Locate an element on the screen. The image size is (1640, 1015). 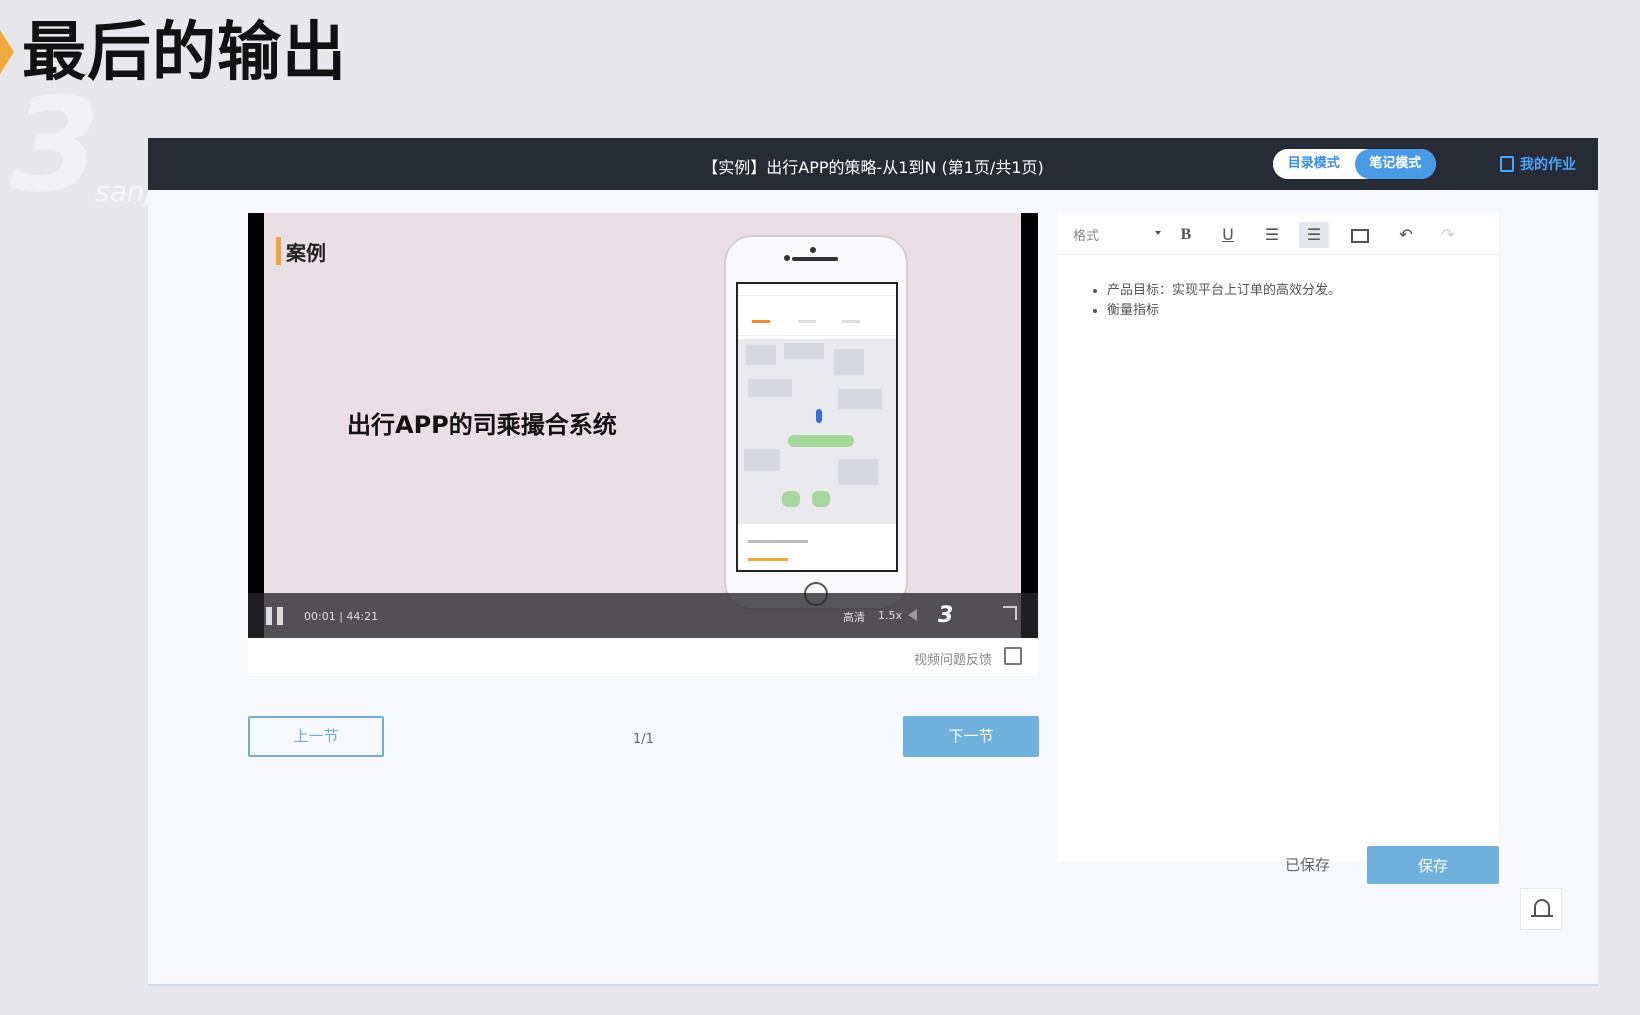
ordered-list-icon: ☰ is located at coordinates (1272, 235).